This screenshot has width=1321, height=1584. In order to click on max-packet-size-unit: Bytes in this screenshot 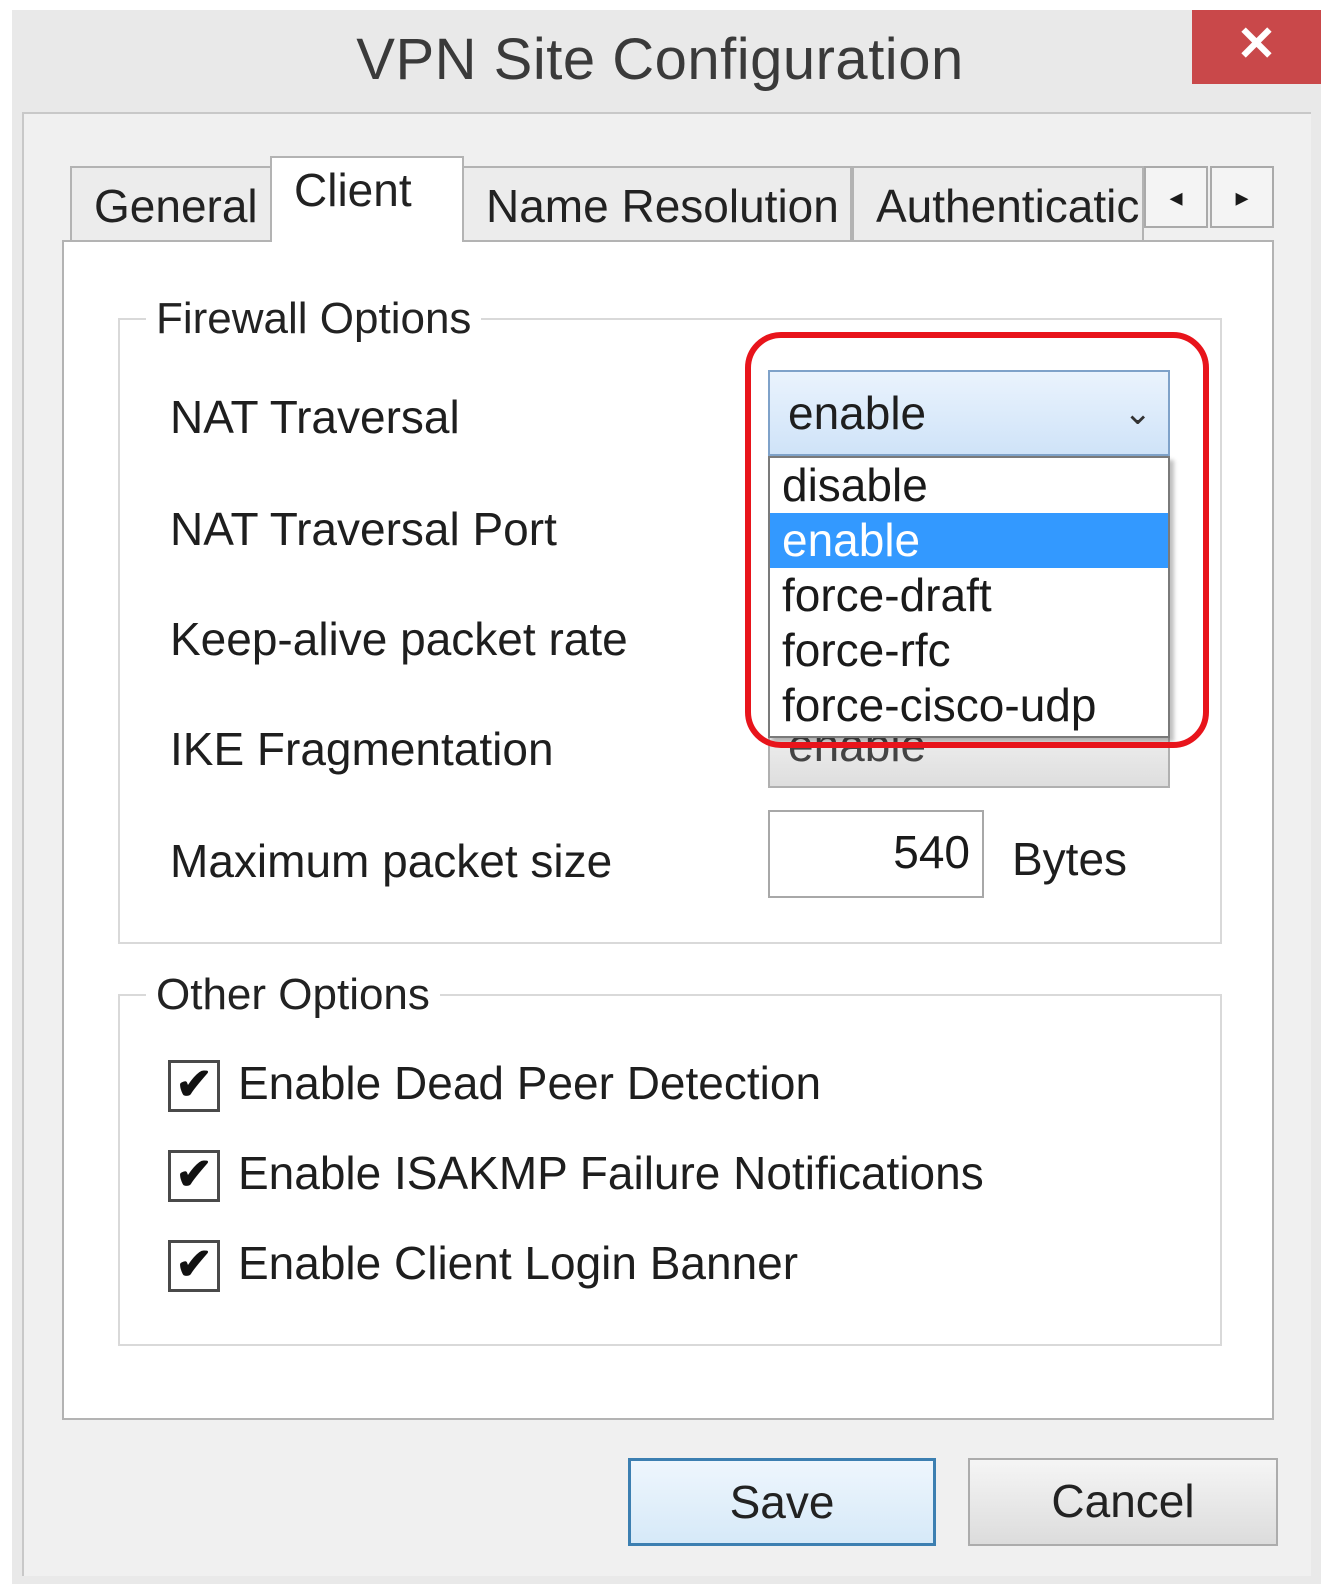, I will do `click(1070, 859)`.